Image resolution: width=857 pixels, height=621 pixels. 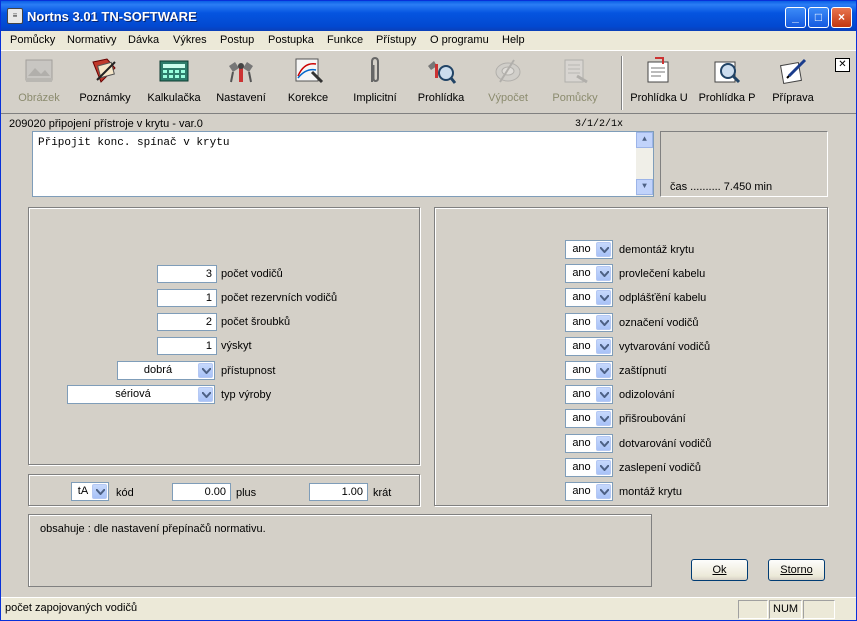 I want to click on tool-implicitni: Implicitní, so click(x=375, y=83).